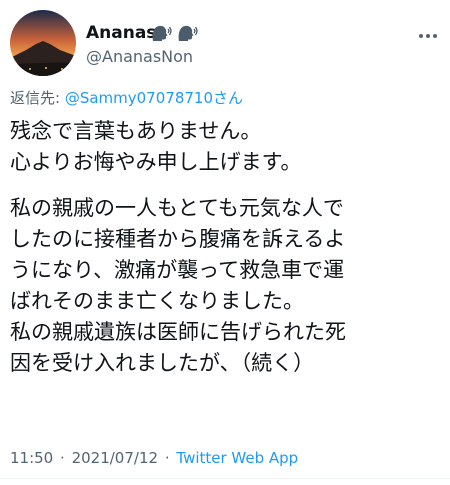 The width and height of the screenshot is (450, 485). Describe the element at coordinates (225, 478) in the screenshot. I see `divider` at that location.